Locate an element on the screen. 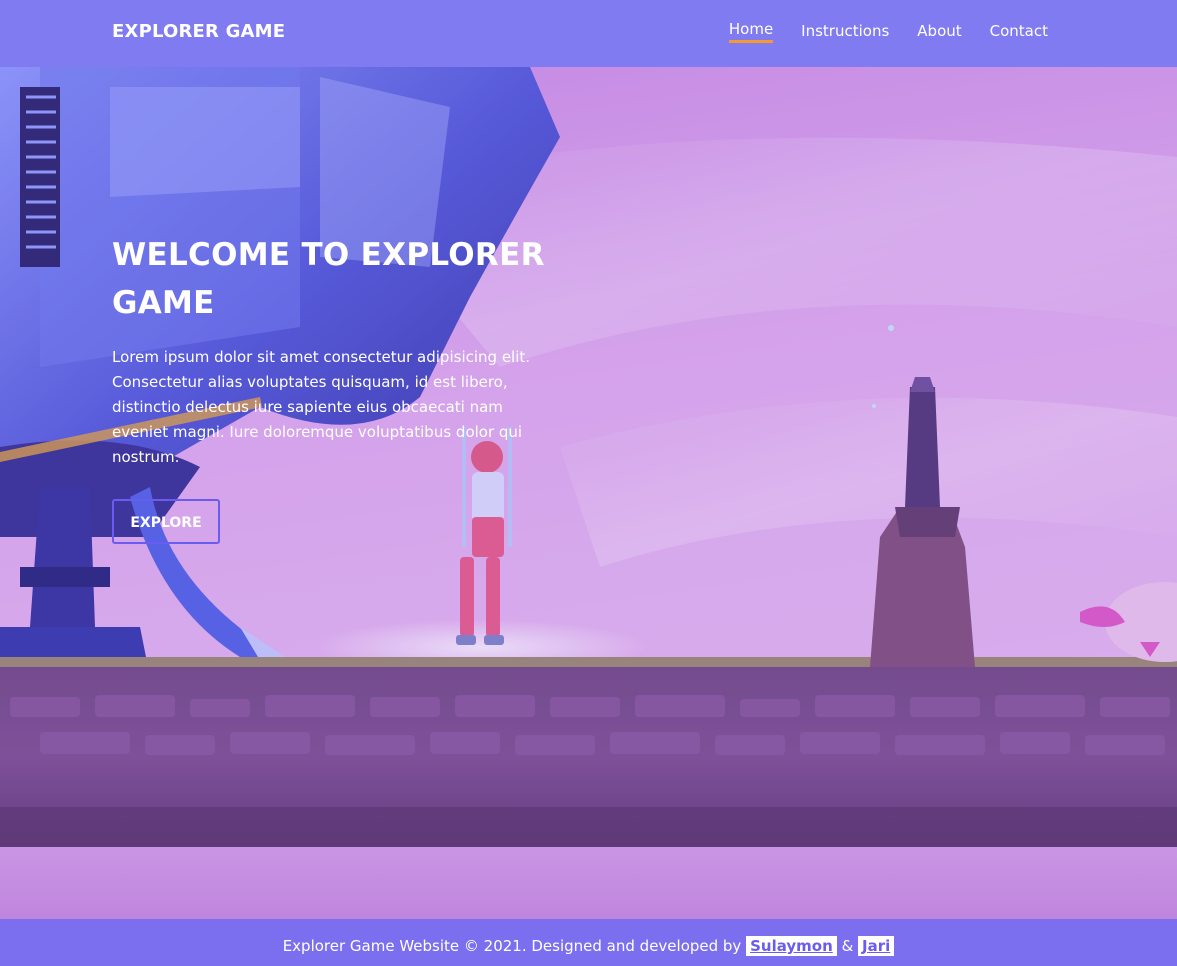 The width and height of the screenshot is (1177, 966). nav-link-contact: Contact is located at coordinates (1019, 33).